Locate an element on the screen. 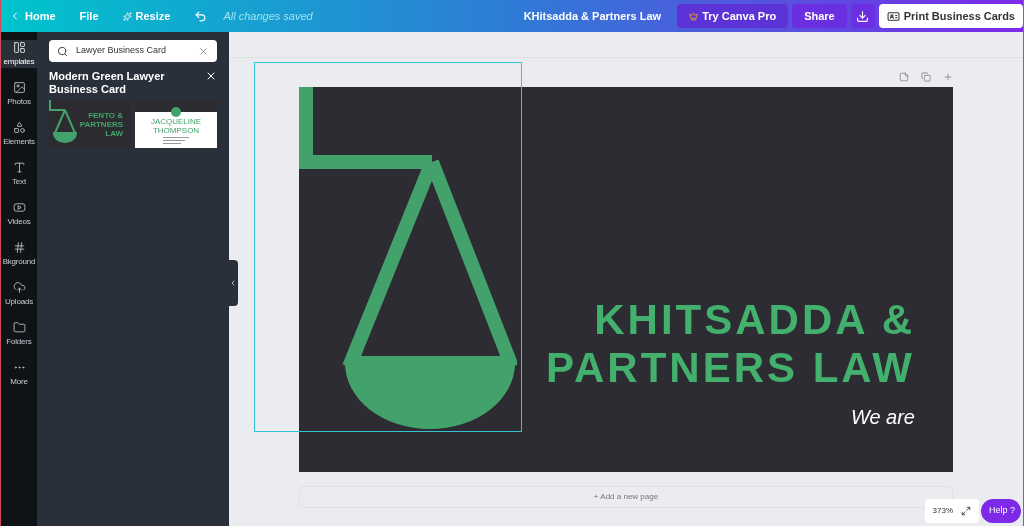  thumbnail-title: FENTO & PARTNERS LAW is located at coordinates (101, 124).